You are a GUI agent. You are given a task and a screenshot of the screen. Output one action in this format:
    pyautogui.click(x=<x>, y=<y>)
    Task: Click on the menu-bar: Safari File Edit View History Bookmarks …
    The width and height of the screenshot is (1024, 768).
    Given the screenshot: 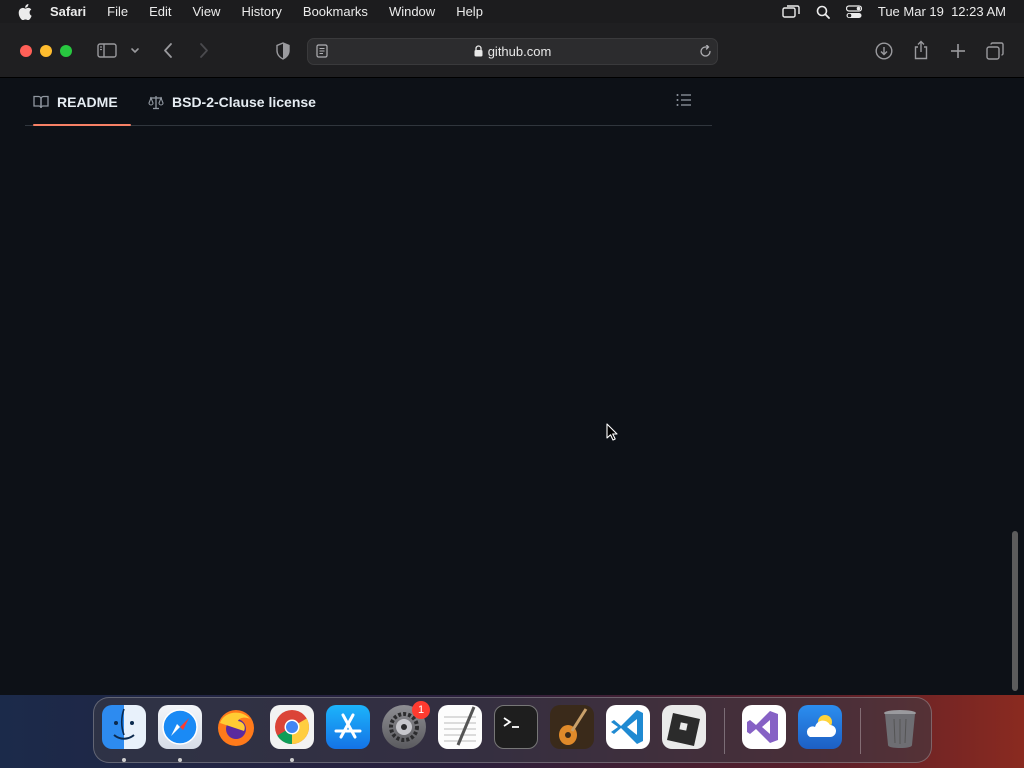 What is the action you would take?
    pyautogui.click(x=512, y=11)
    